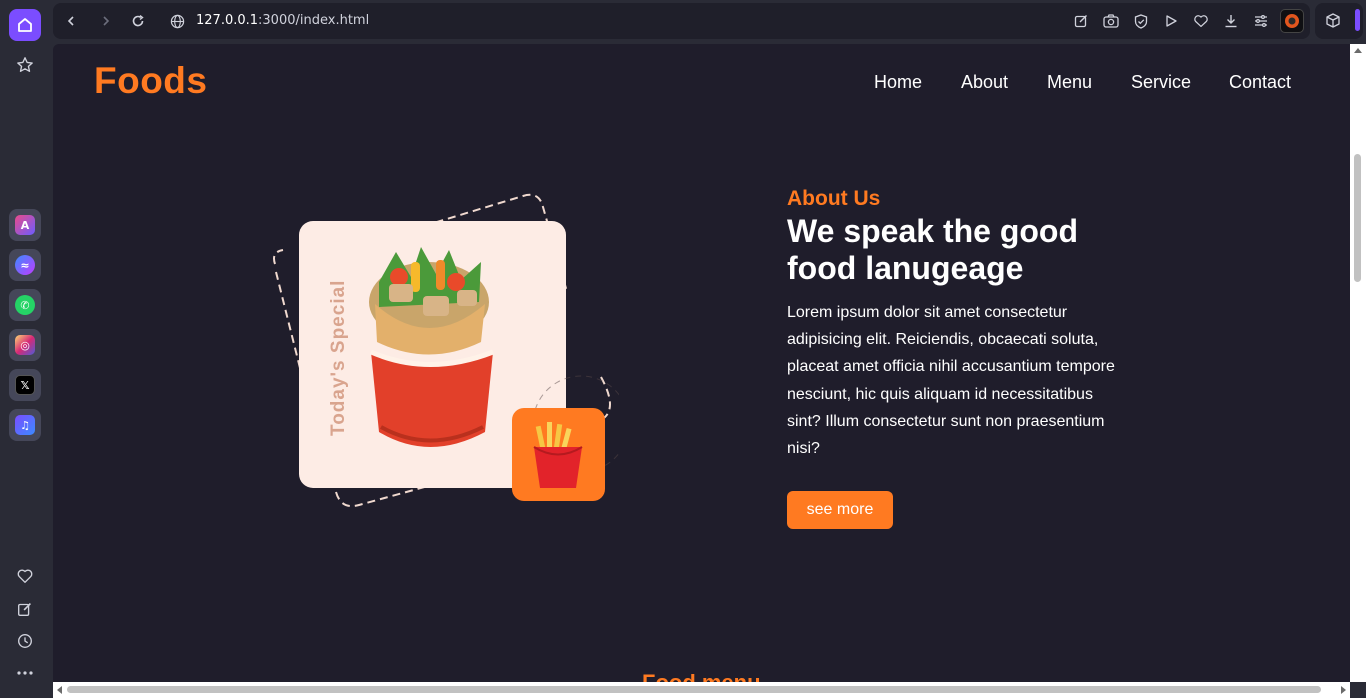  Describe the element at coordinates (25, 641) in the screenshot. I see `history-clock-icon` at that location.